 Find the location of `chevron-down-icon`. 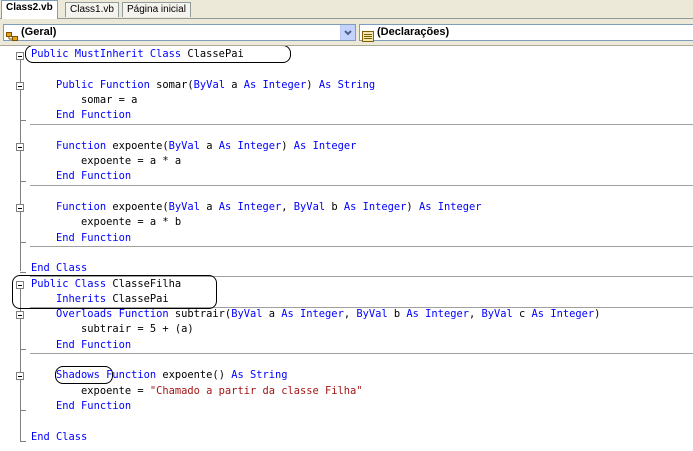

chevron-down-icon is located at coordinates (347, 32).